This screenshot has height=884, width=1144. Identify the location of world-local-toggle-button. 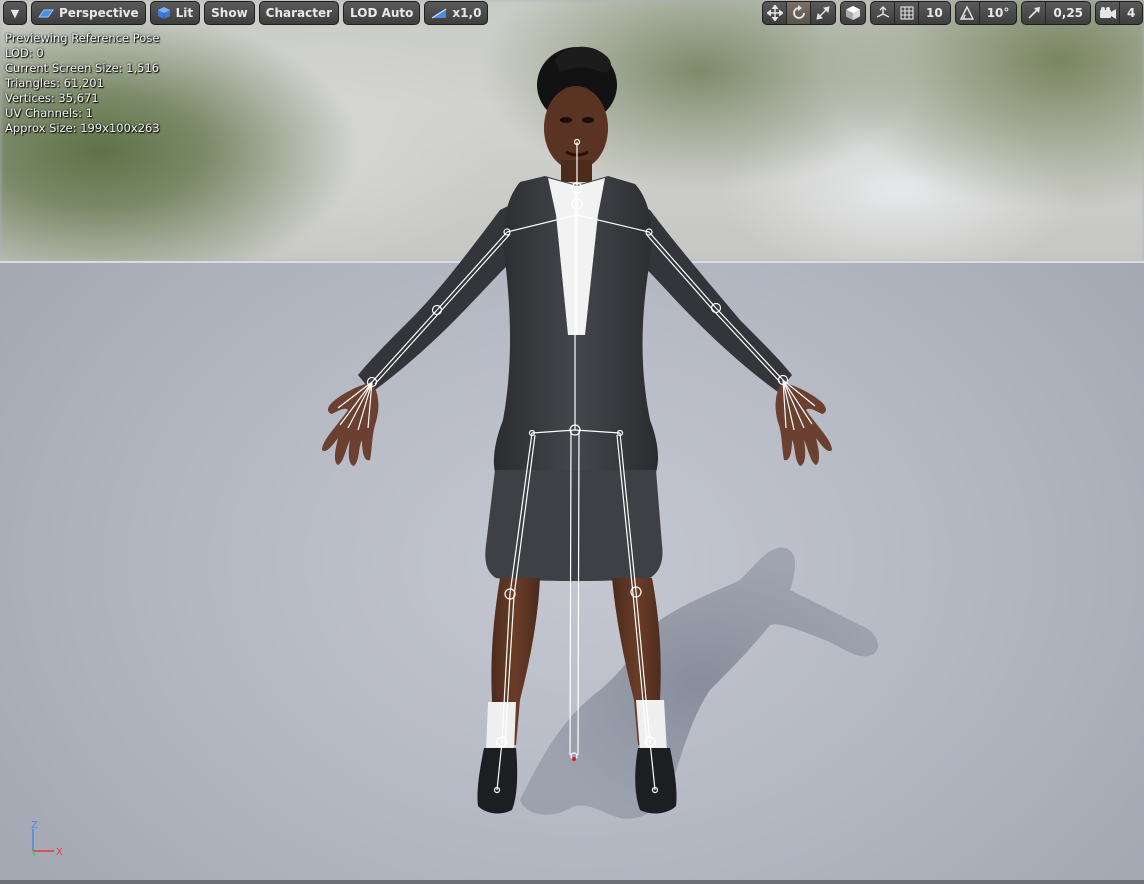
(853, 13).